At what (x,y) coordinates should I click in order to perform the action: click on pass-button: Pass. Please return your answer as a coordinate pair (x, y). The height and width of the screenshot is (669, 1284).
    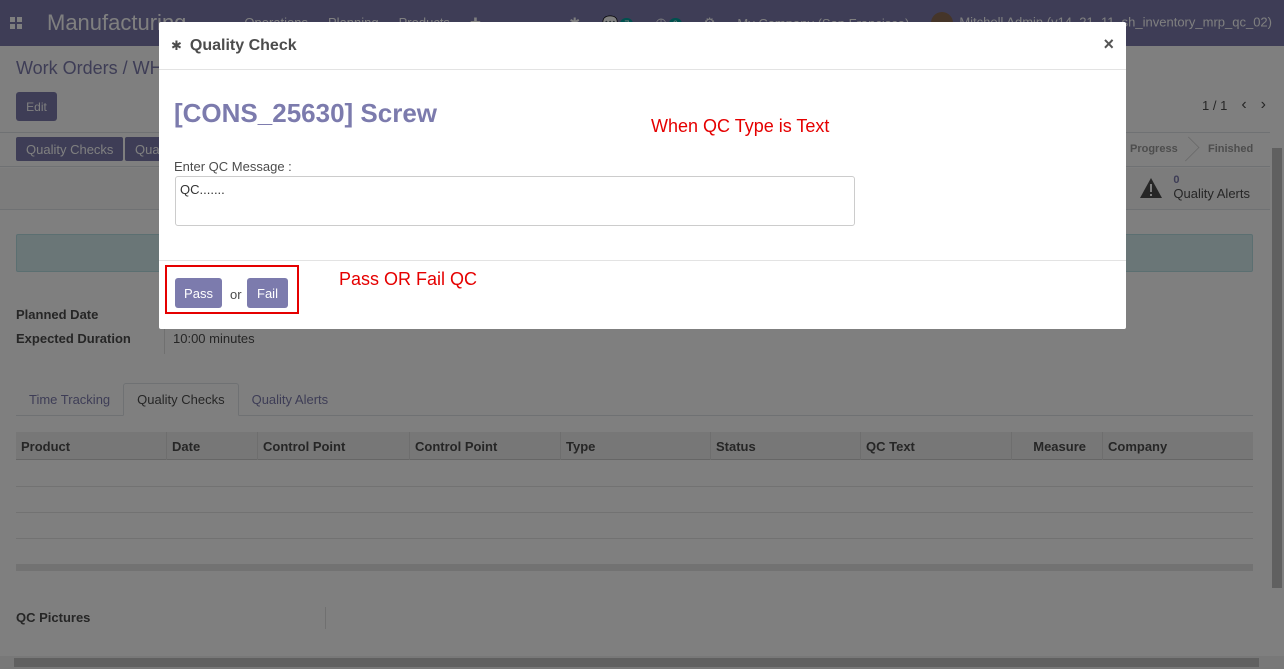
    Looking at the image, I should click on (198, 293).